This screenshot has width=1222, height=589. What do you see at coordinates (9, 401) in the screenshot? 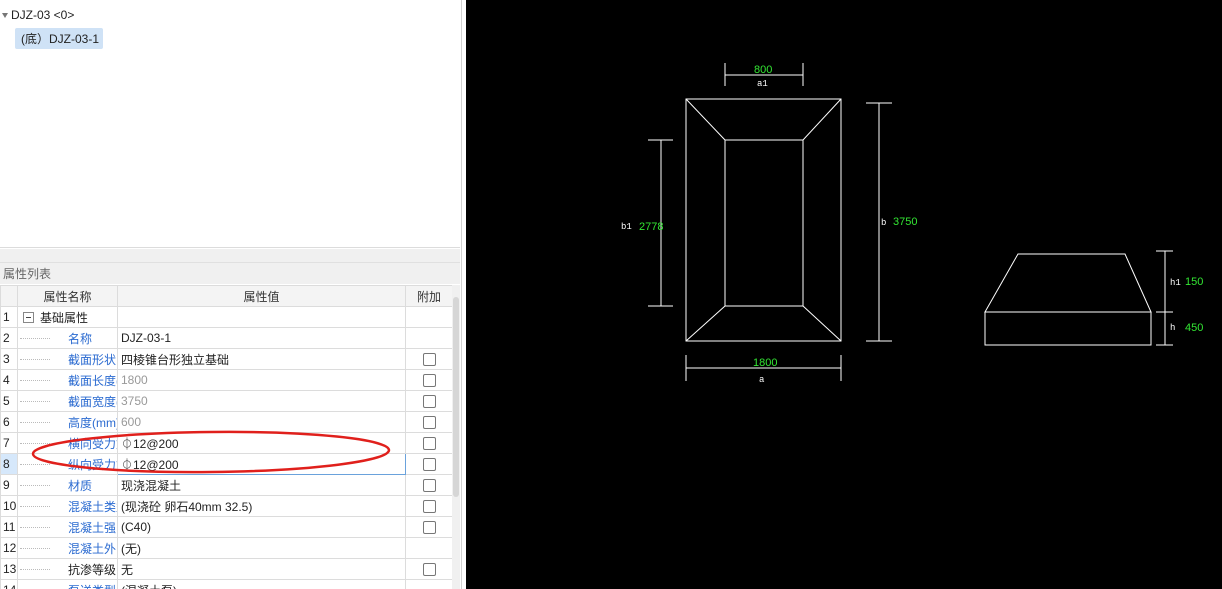
I see `row-number: 5` at bounding box center [9, 401].